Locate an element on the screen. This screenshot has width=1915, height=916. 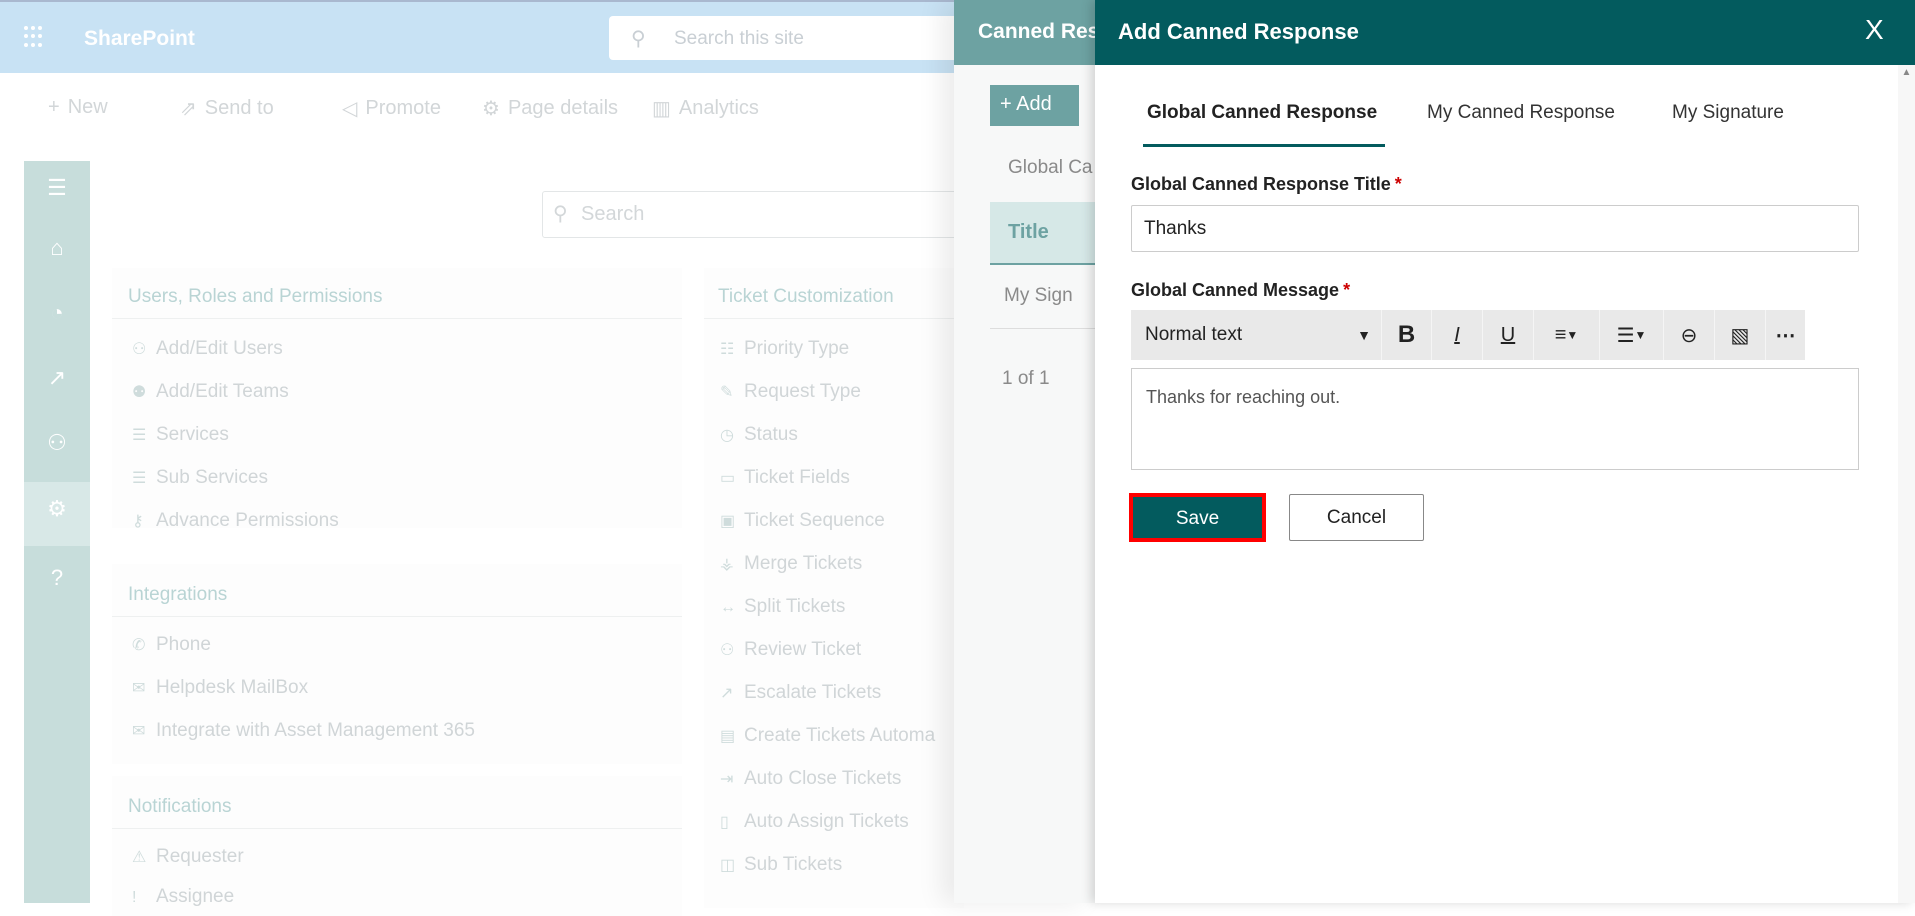
send-to-button: ⇗ Send to is located at coordinates (227, 108).